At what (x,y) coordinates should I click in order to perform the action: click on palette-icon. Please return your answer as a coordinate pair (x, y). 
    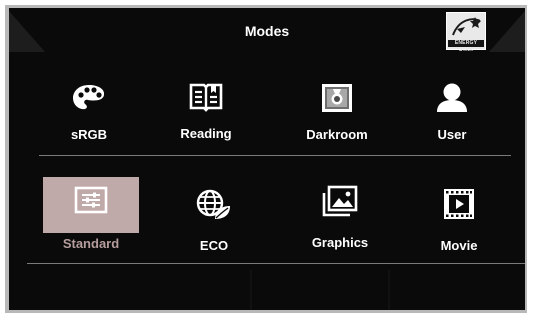
    Looking at the image, I should click on (89, 97).